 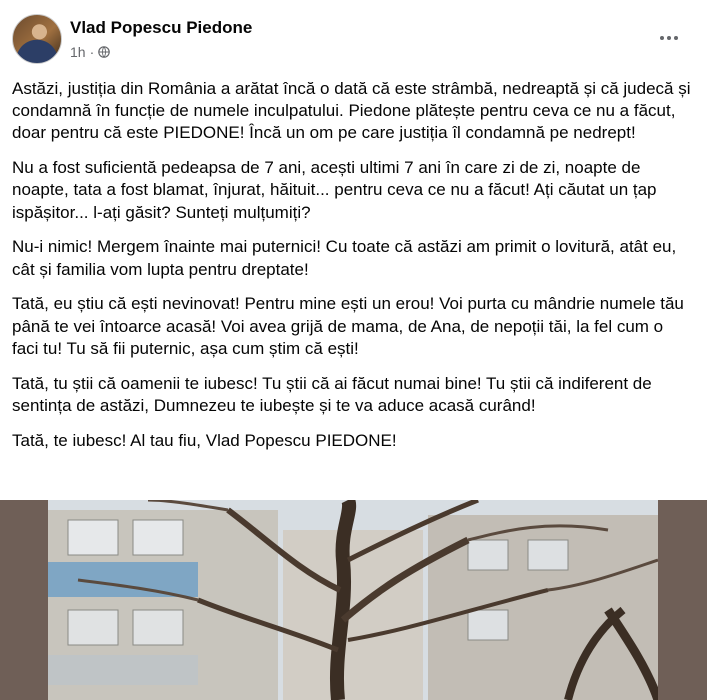 I want to click on author-name: Vlad Popescu Piedone, so click(x=161, y=28).